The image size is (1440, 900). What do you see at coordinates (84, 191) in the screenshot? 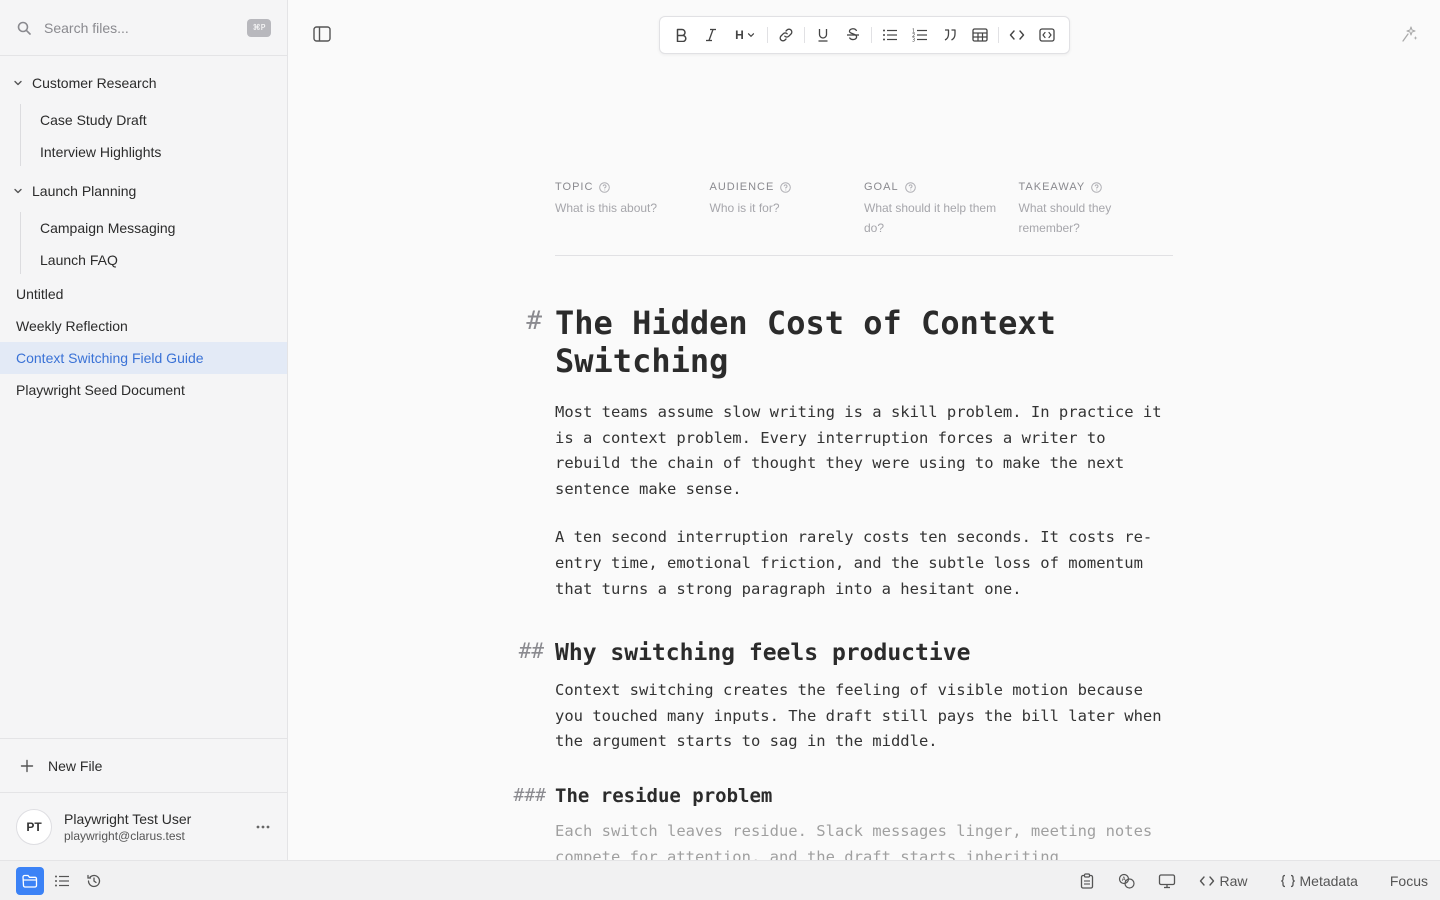
I see `folder-label: Launch Planning` at bounding box center [84, 191].